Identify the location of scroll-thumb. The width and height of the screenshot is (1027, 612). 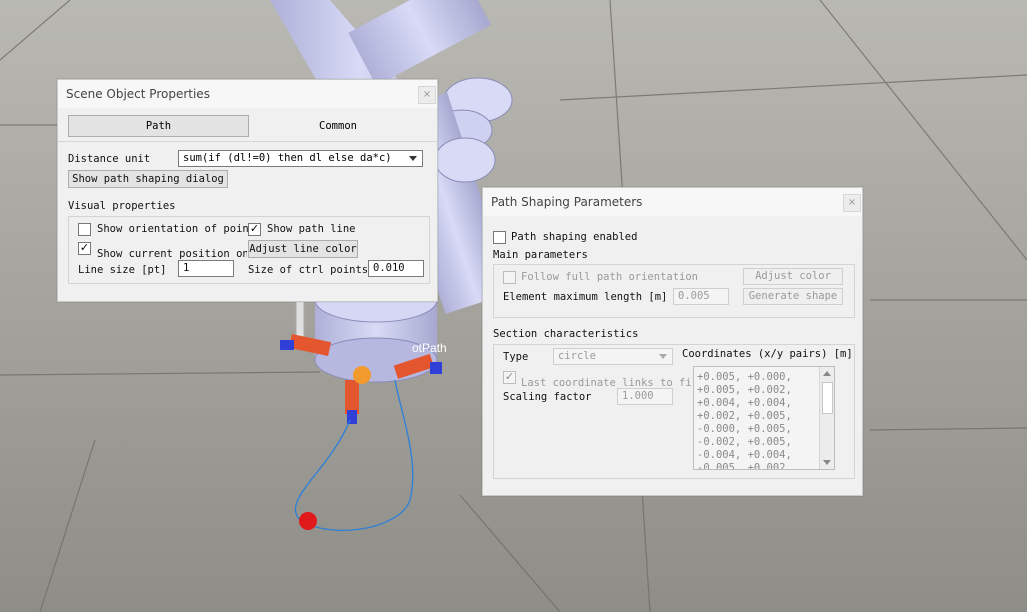
(827, 398).